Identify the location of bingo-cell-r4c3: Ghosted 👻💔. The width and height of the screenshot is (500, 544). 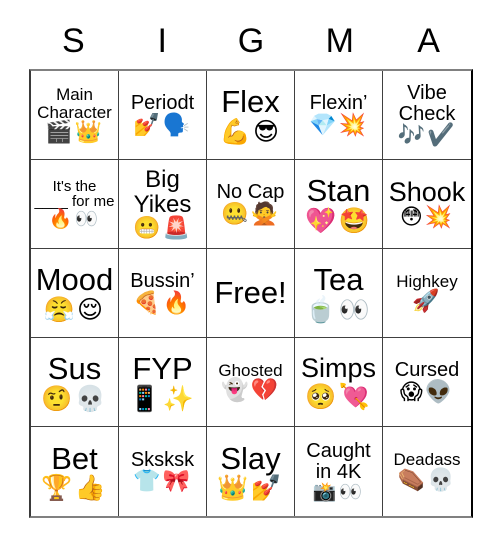
(251, 382).